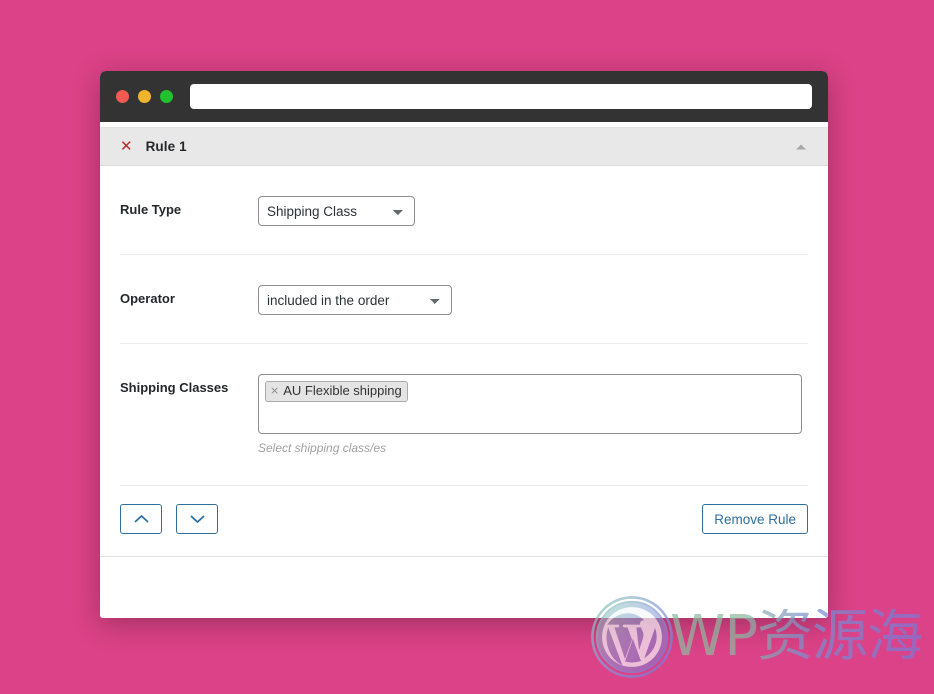  Describe the element at coordinates (501, 96) in the screenshot. I see `address-bar-input` at that location.